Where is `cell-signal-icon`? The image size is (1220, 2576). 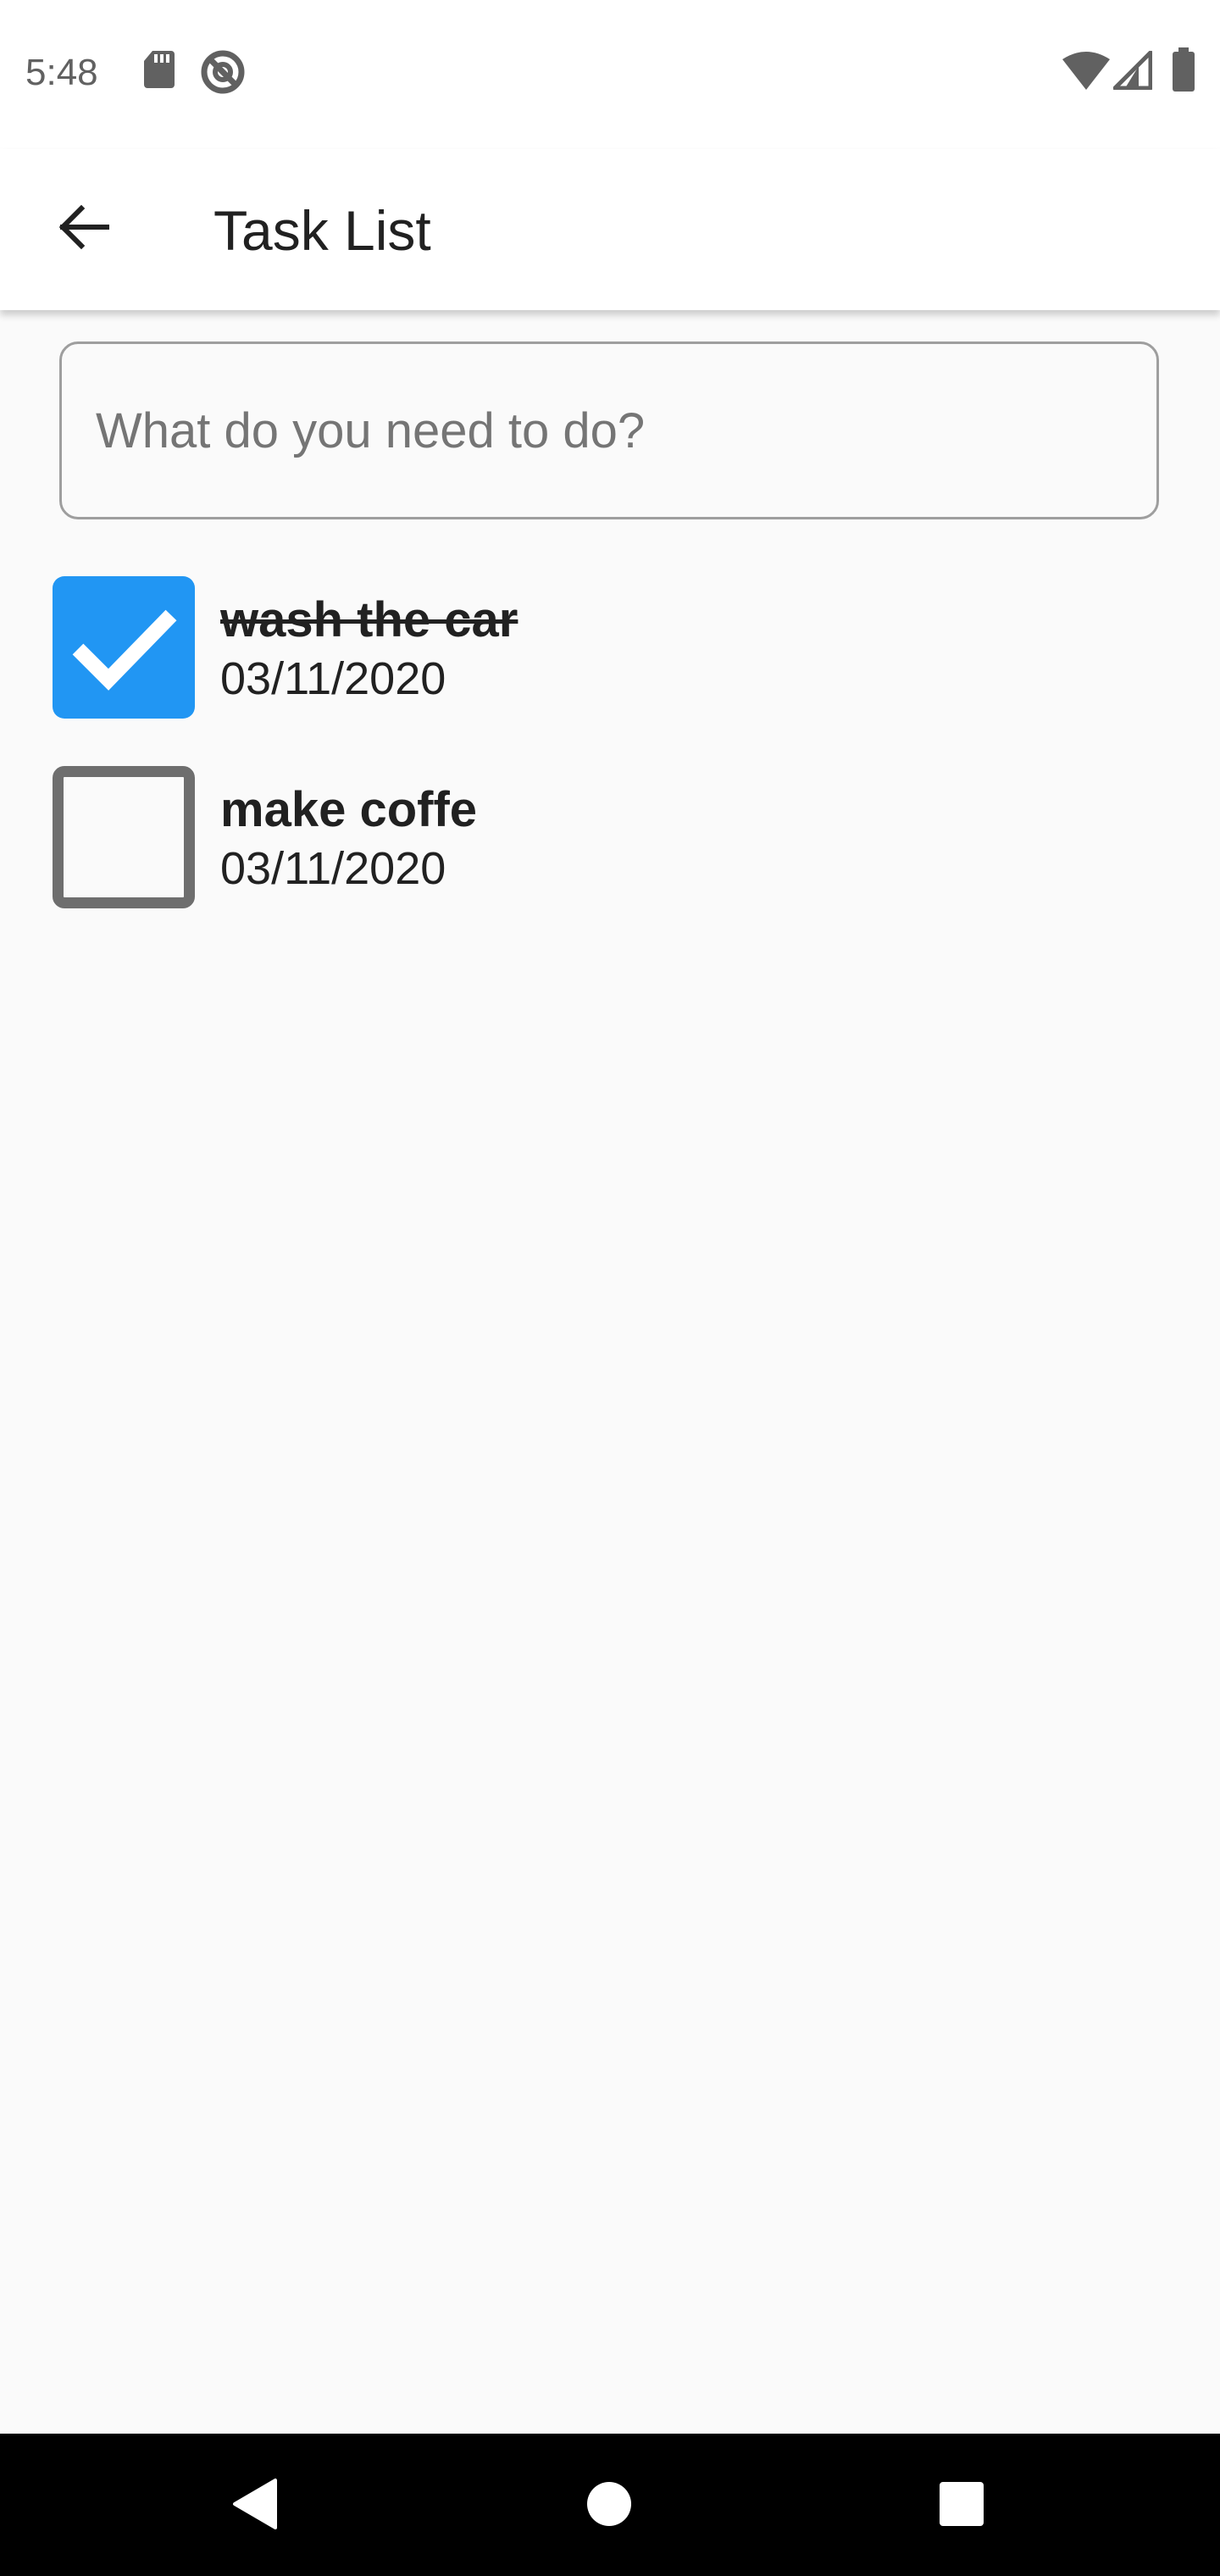
cell-signal-icon is located at coordinates (1132, 72).